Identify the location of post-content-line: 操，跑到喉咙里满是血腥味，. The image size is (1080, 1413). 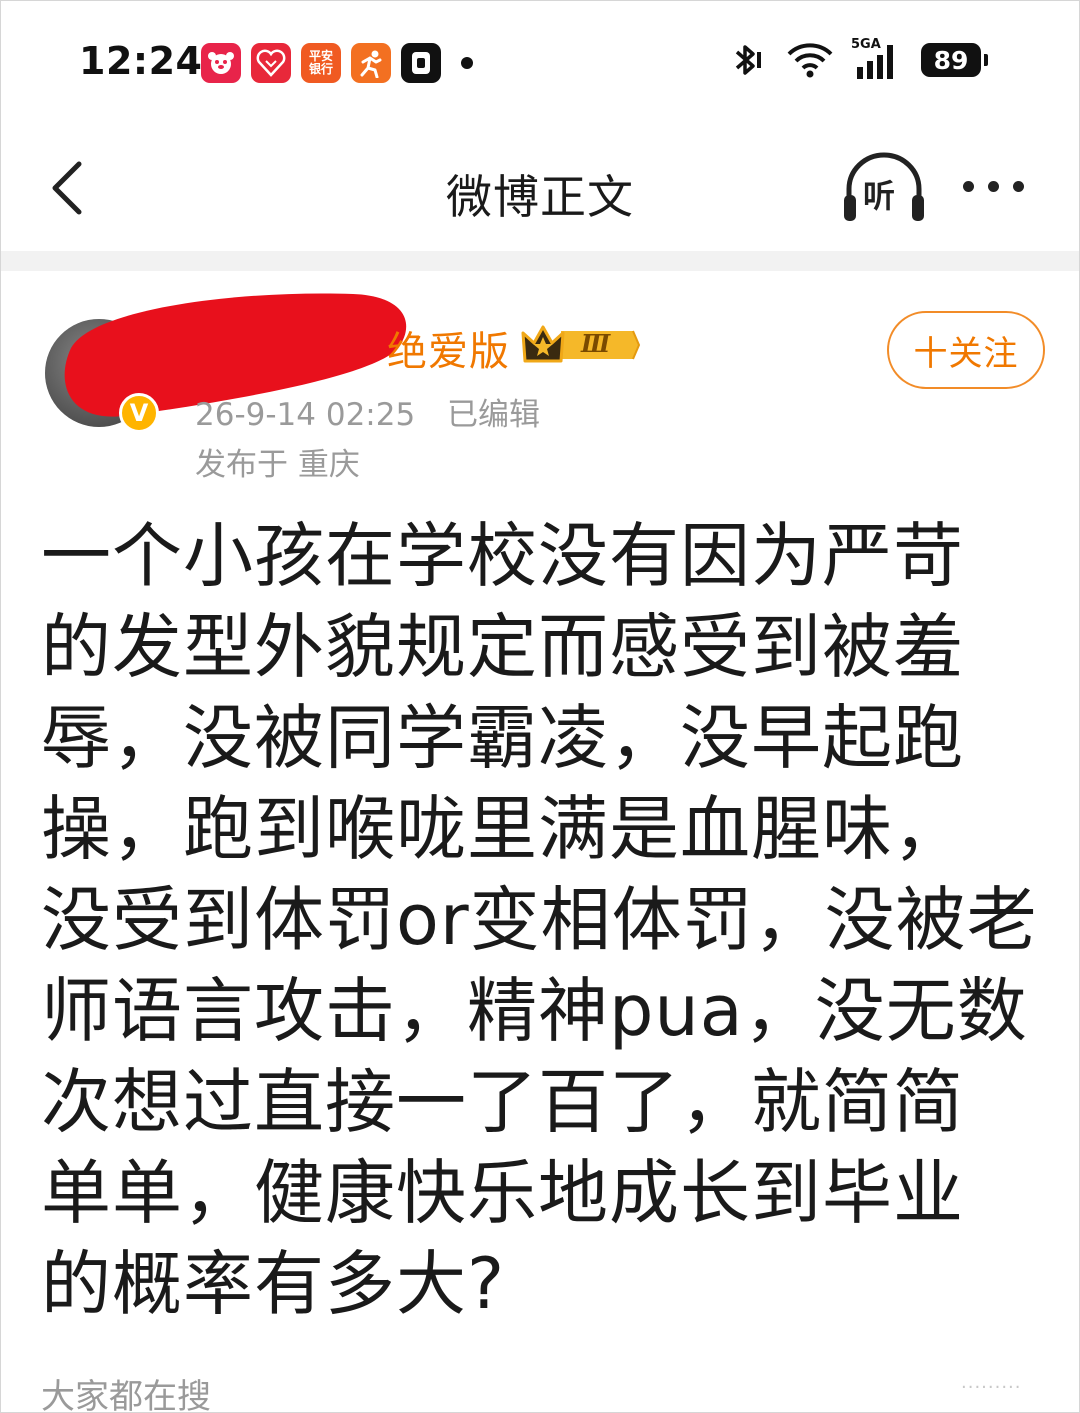
(502, 829).